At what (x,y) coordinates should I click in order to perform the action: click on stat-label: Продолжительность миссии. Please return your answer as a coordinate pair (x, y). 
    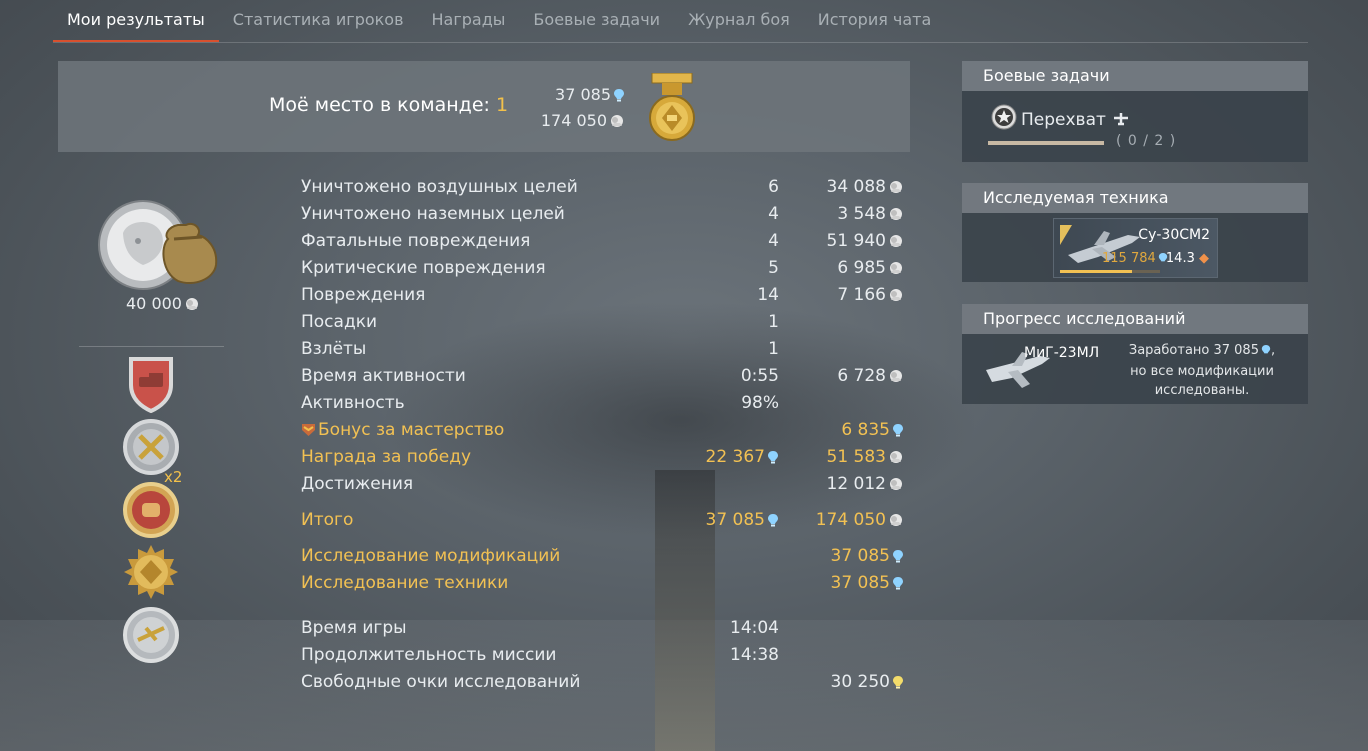
    Looking at the image, I should click on (429, 655).